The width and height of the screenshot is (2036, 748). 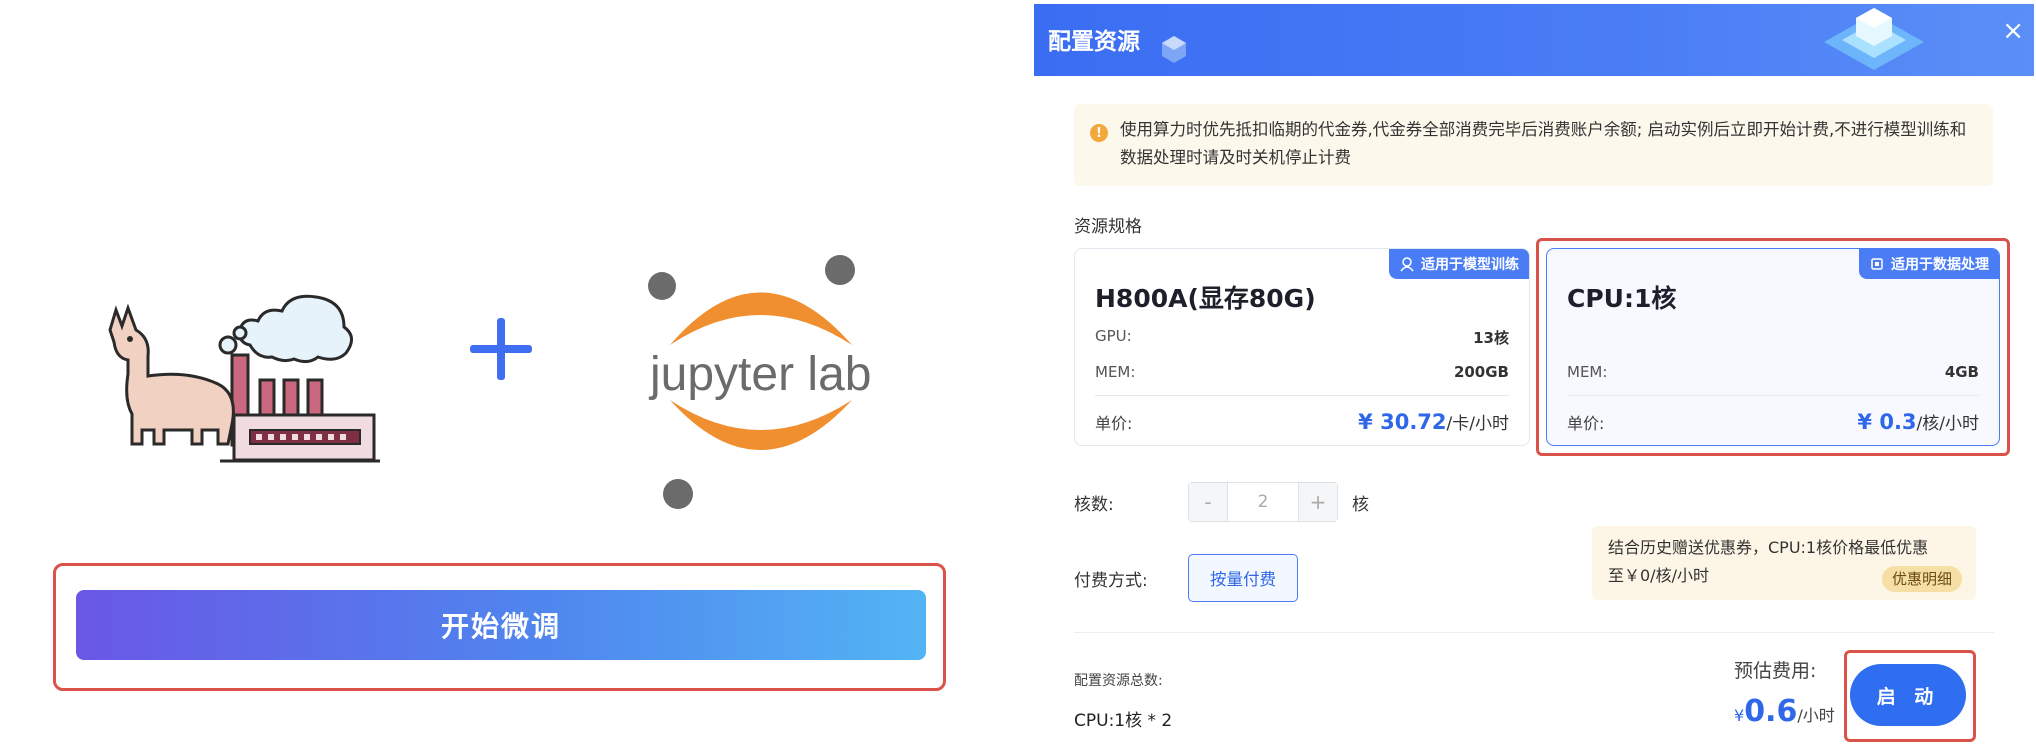 What do you see at coordinates (1094, 505) in the screenshot?
I see `cores-label: 核数:` at bounding box center [1094, 505].